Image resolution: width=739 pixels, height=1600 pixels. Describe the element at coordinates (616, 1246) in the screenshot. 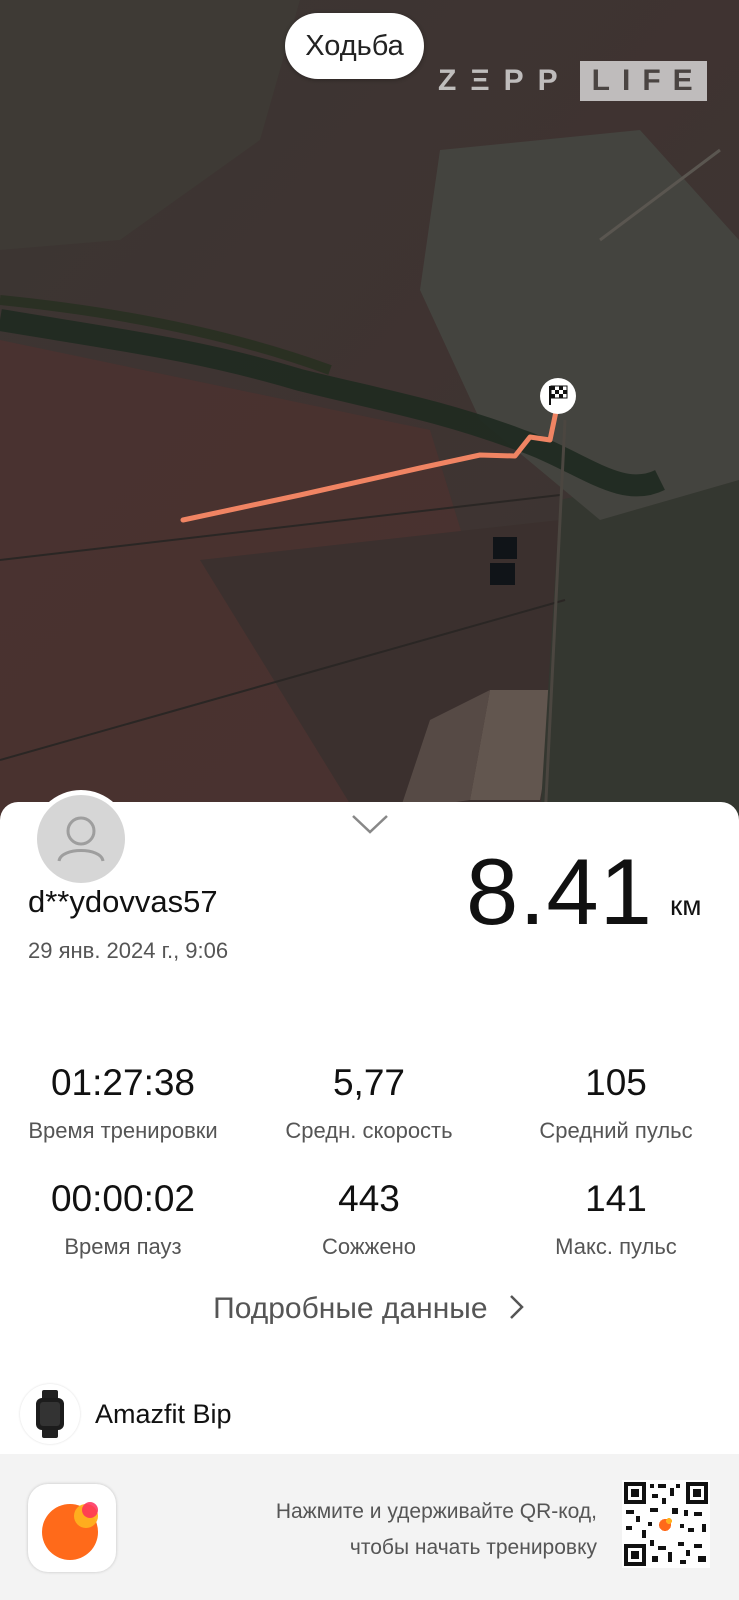

I see `stat-label: Макс. пульс` at that location.